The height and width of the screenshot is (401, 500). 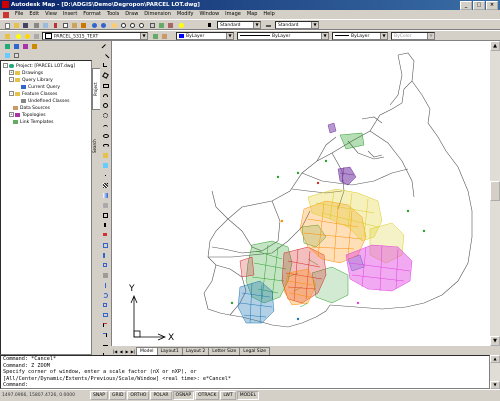 I want to click on close-button: ×, so click(x=492, y=5).